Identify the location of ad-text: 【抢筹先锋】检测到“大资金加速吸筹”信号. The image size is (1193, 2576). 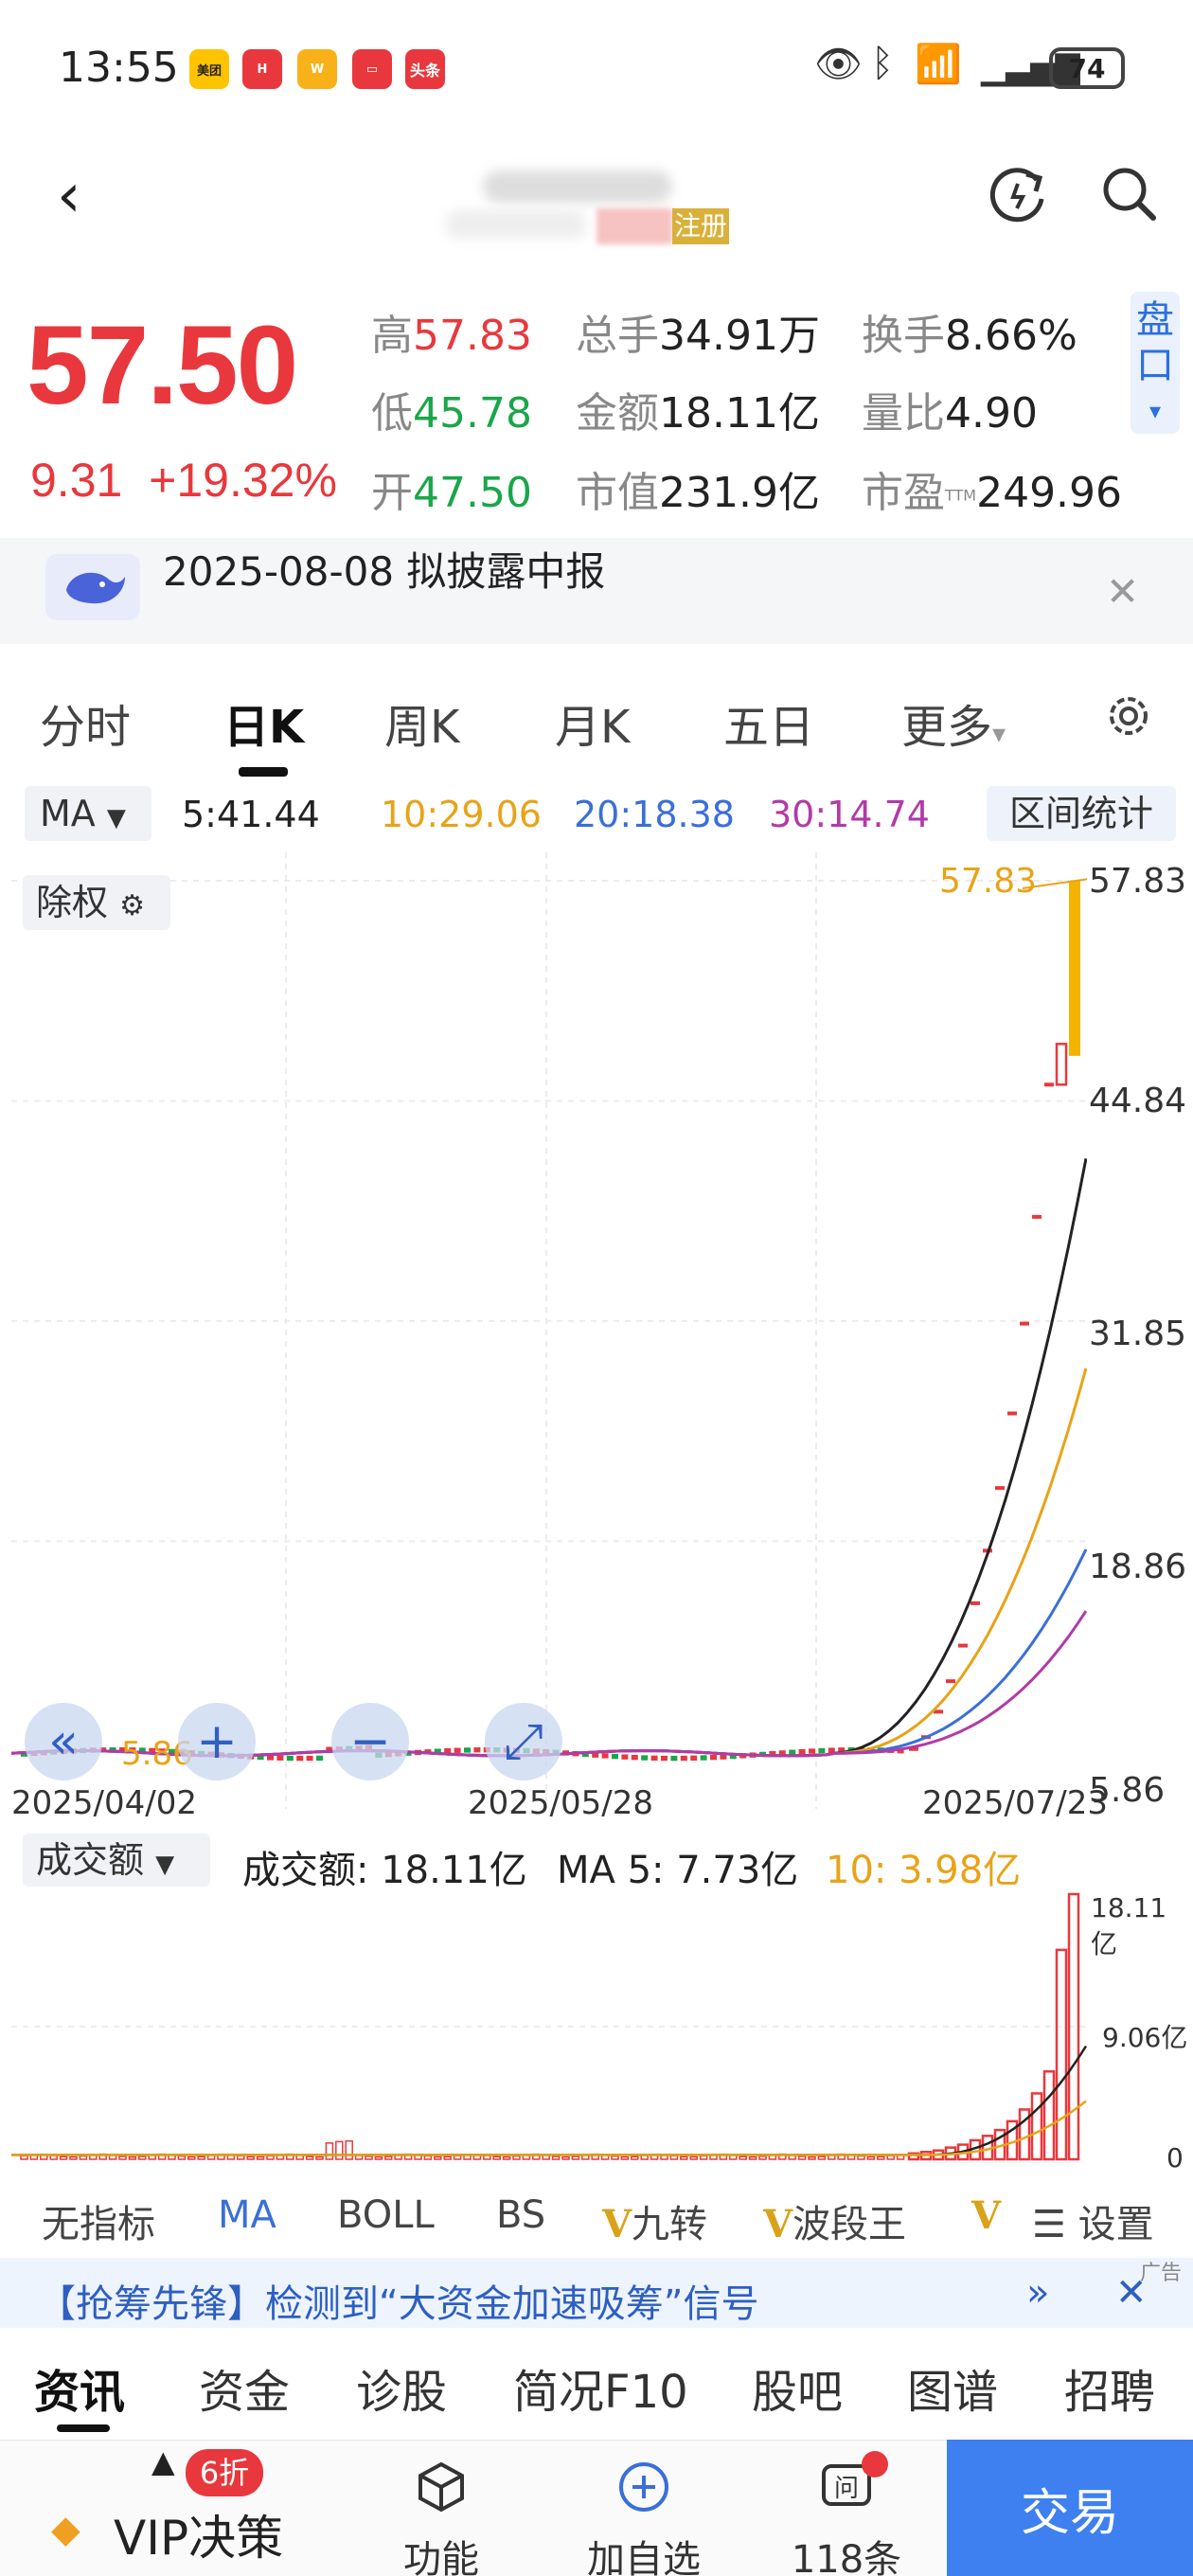
(398, 2304).